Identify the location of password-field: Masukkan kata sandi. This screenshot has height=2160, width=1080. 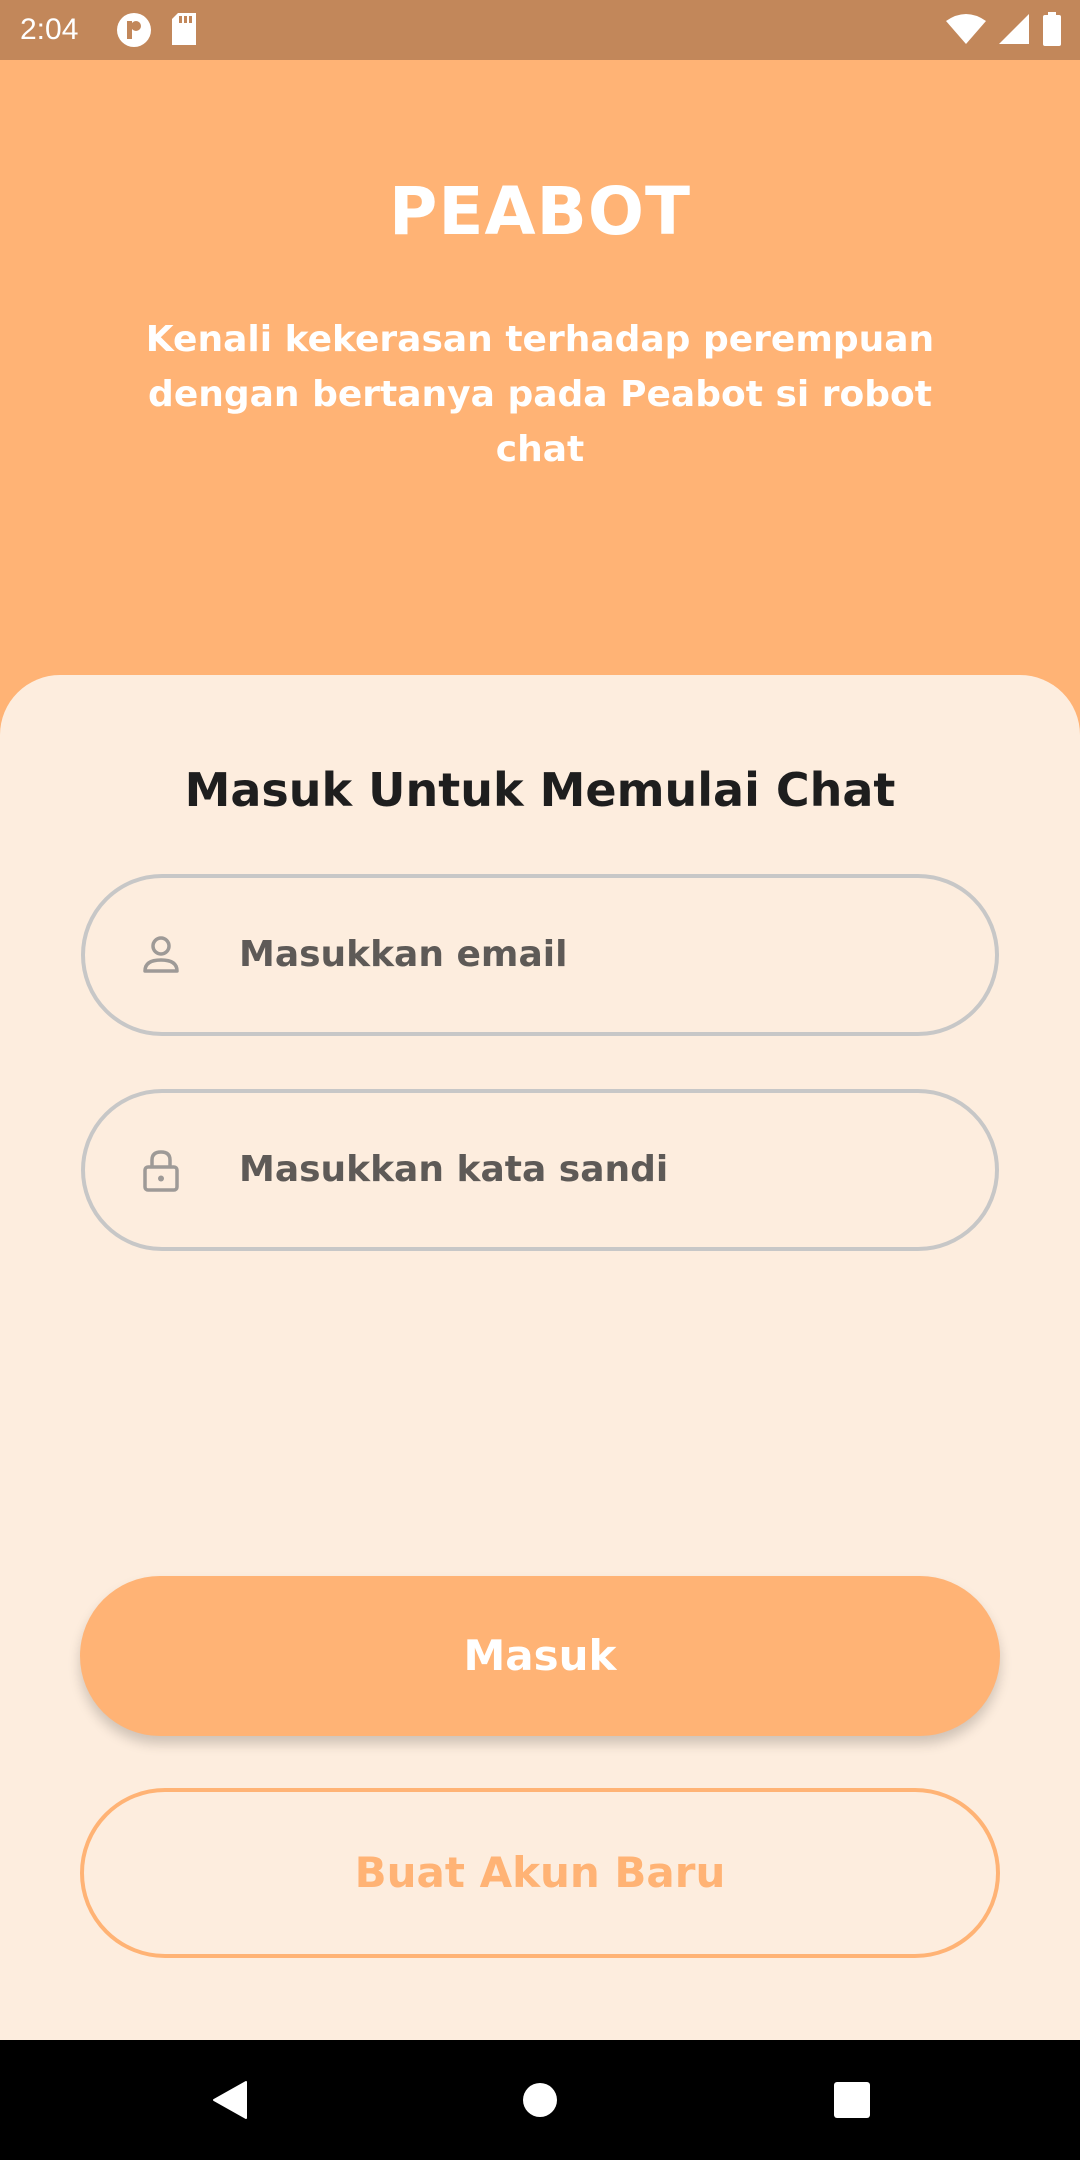
(540, 1170).